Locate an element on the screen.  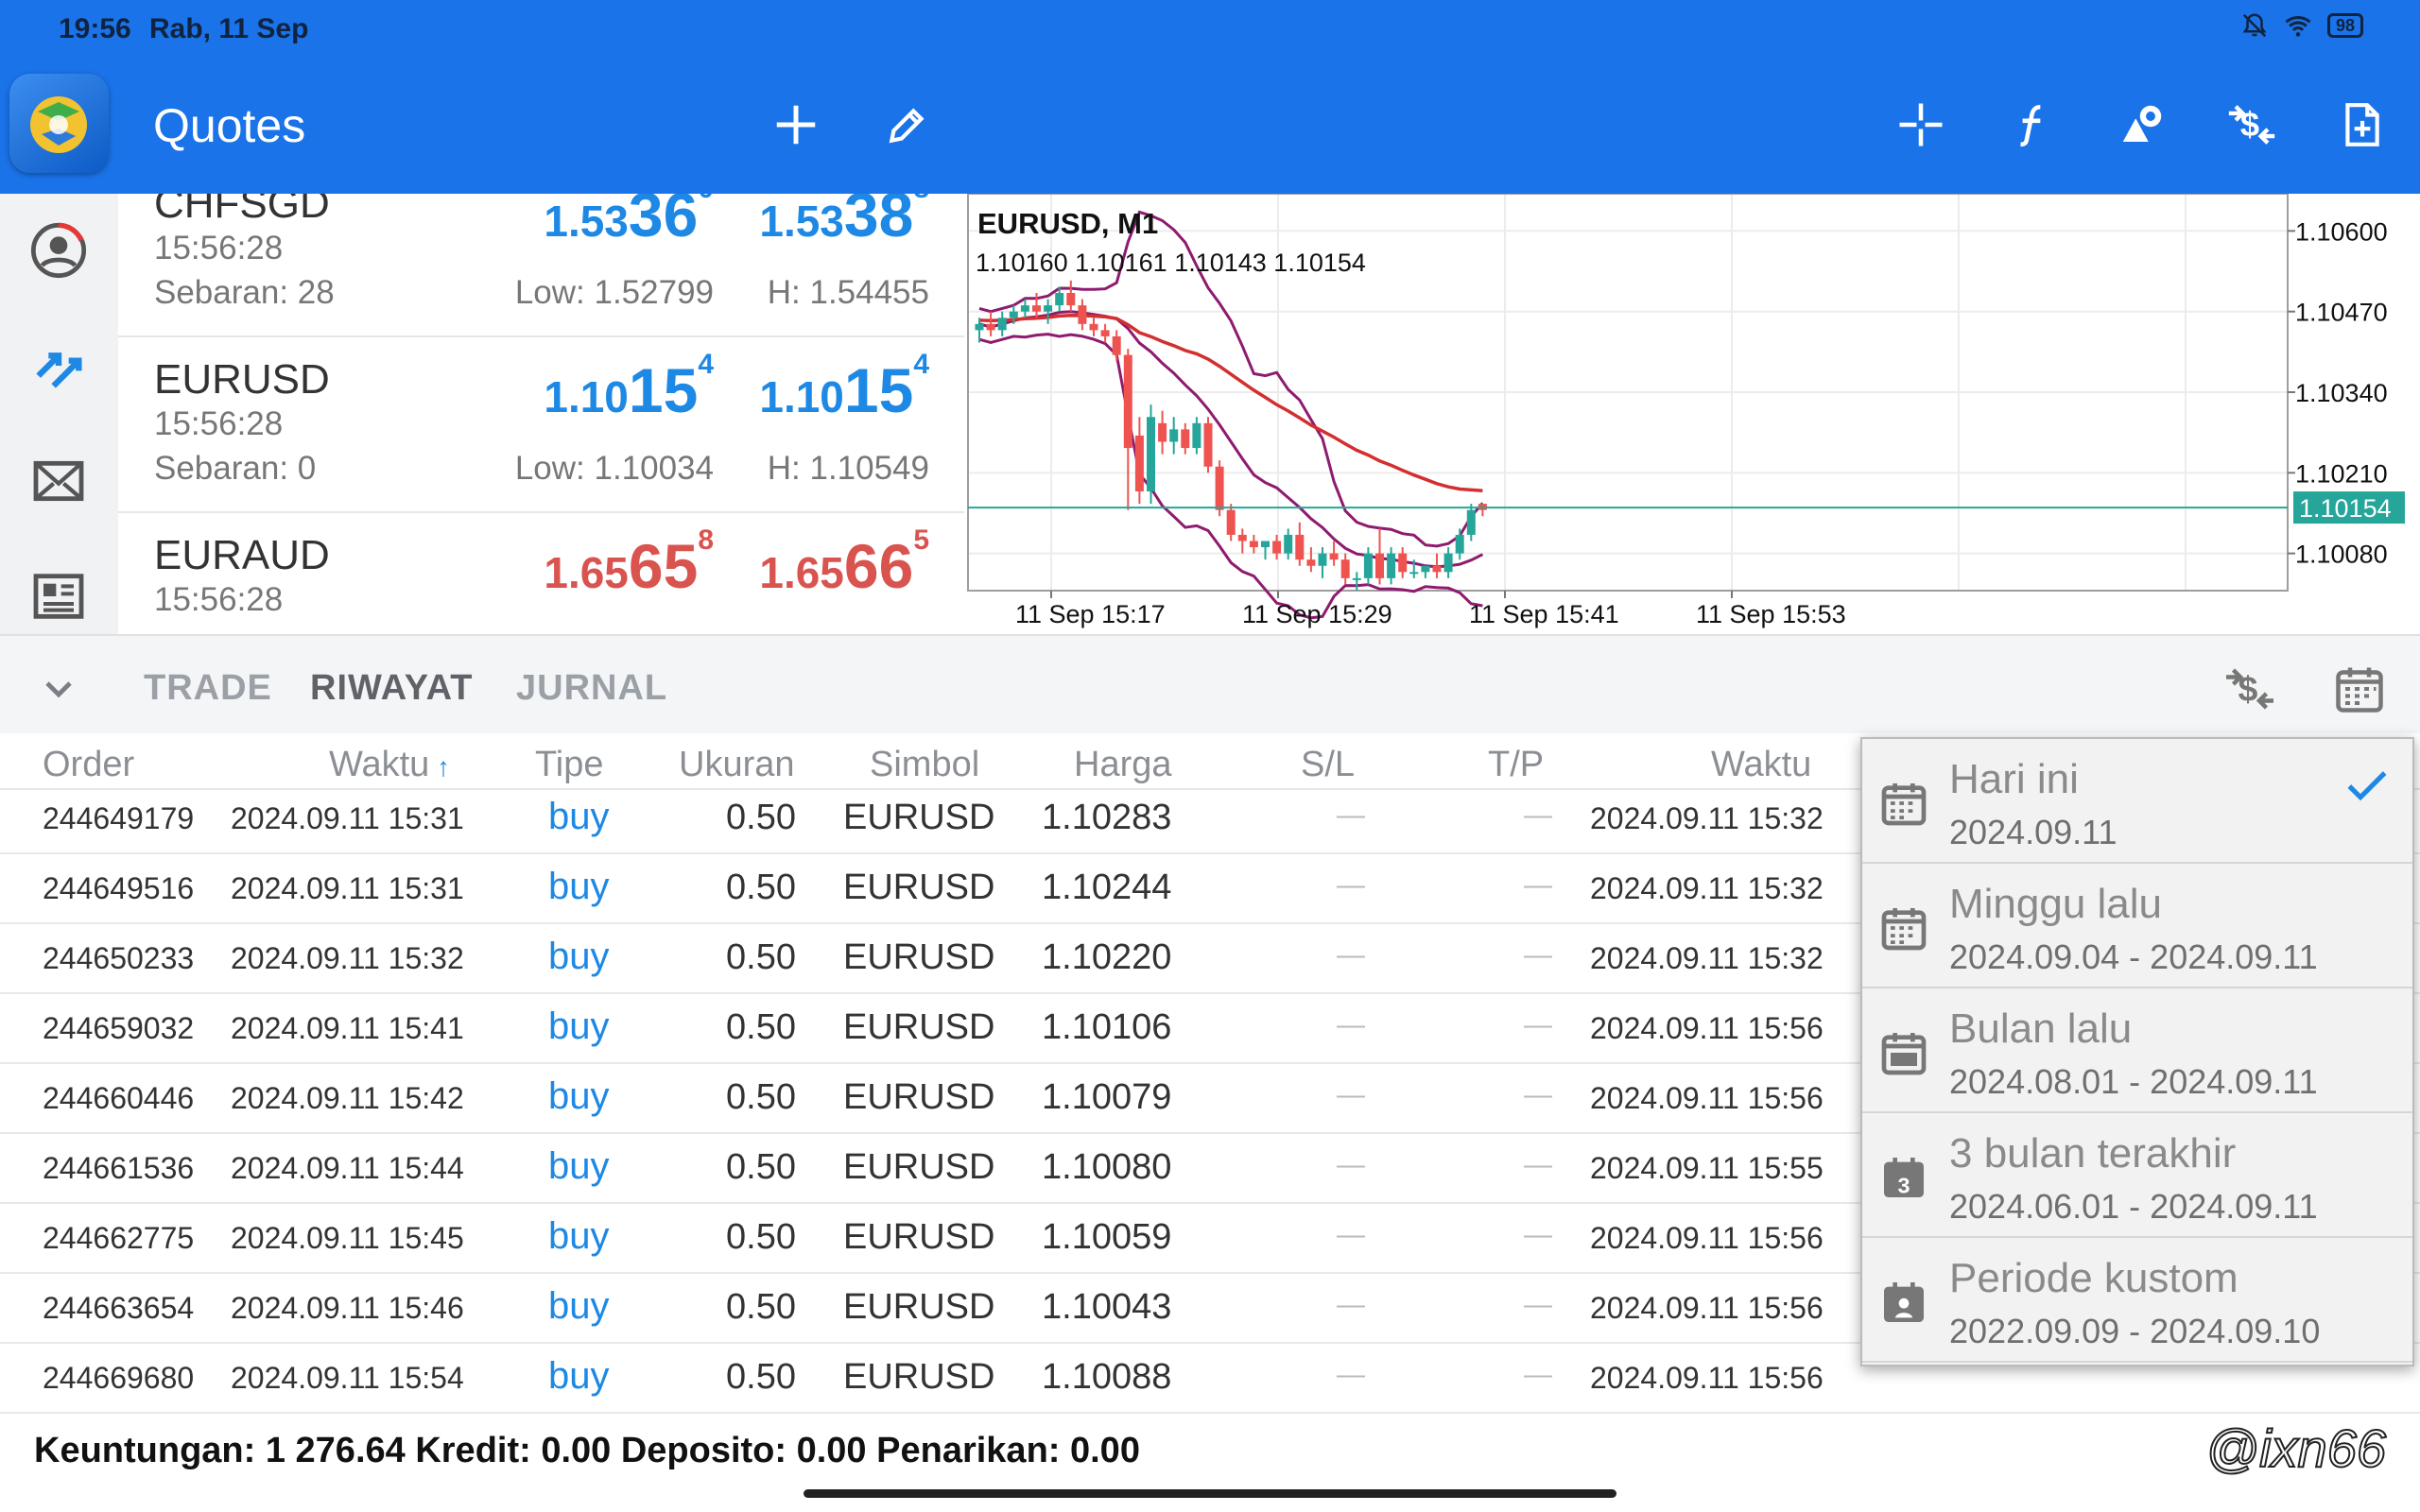
status-time: 19:56 is located at coordinates (95, 28).